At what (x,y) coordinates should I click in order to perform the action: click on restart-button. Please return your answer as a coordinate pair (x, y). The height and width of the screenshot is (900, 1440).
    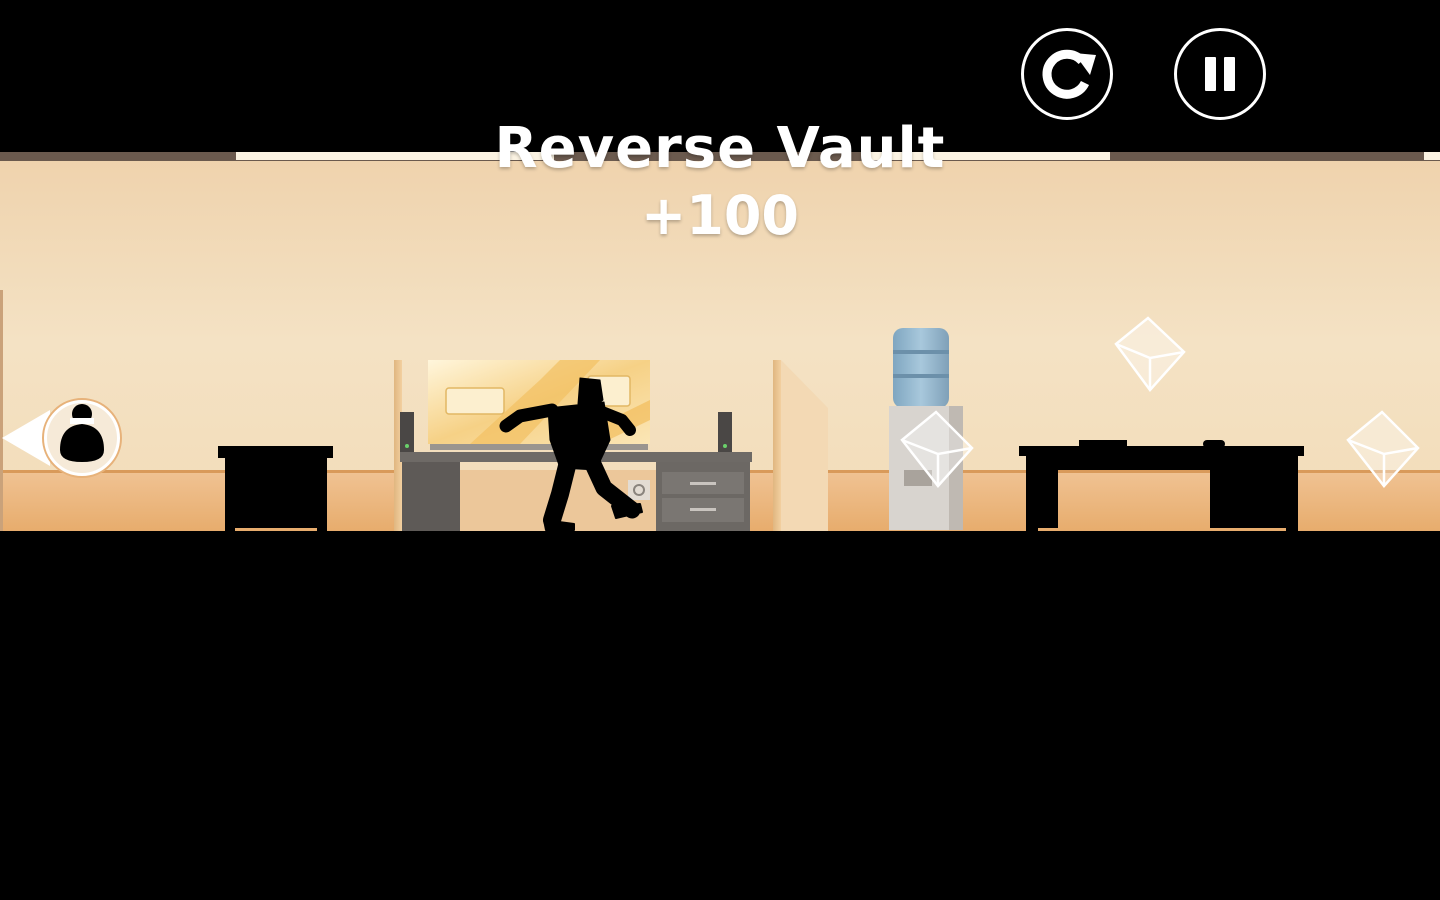
    Looking at the image, I should click on (1067, 74).